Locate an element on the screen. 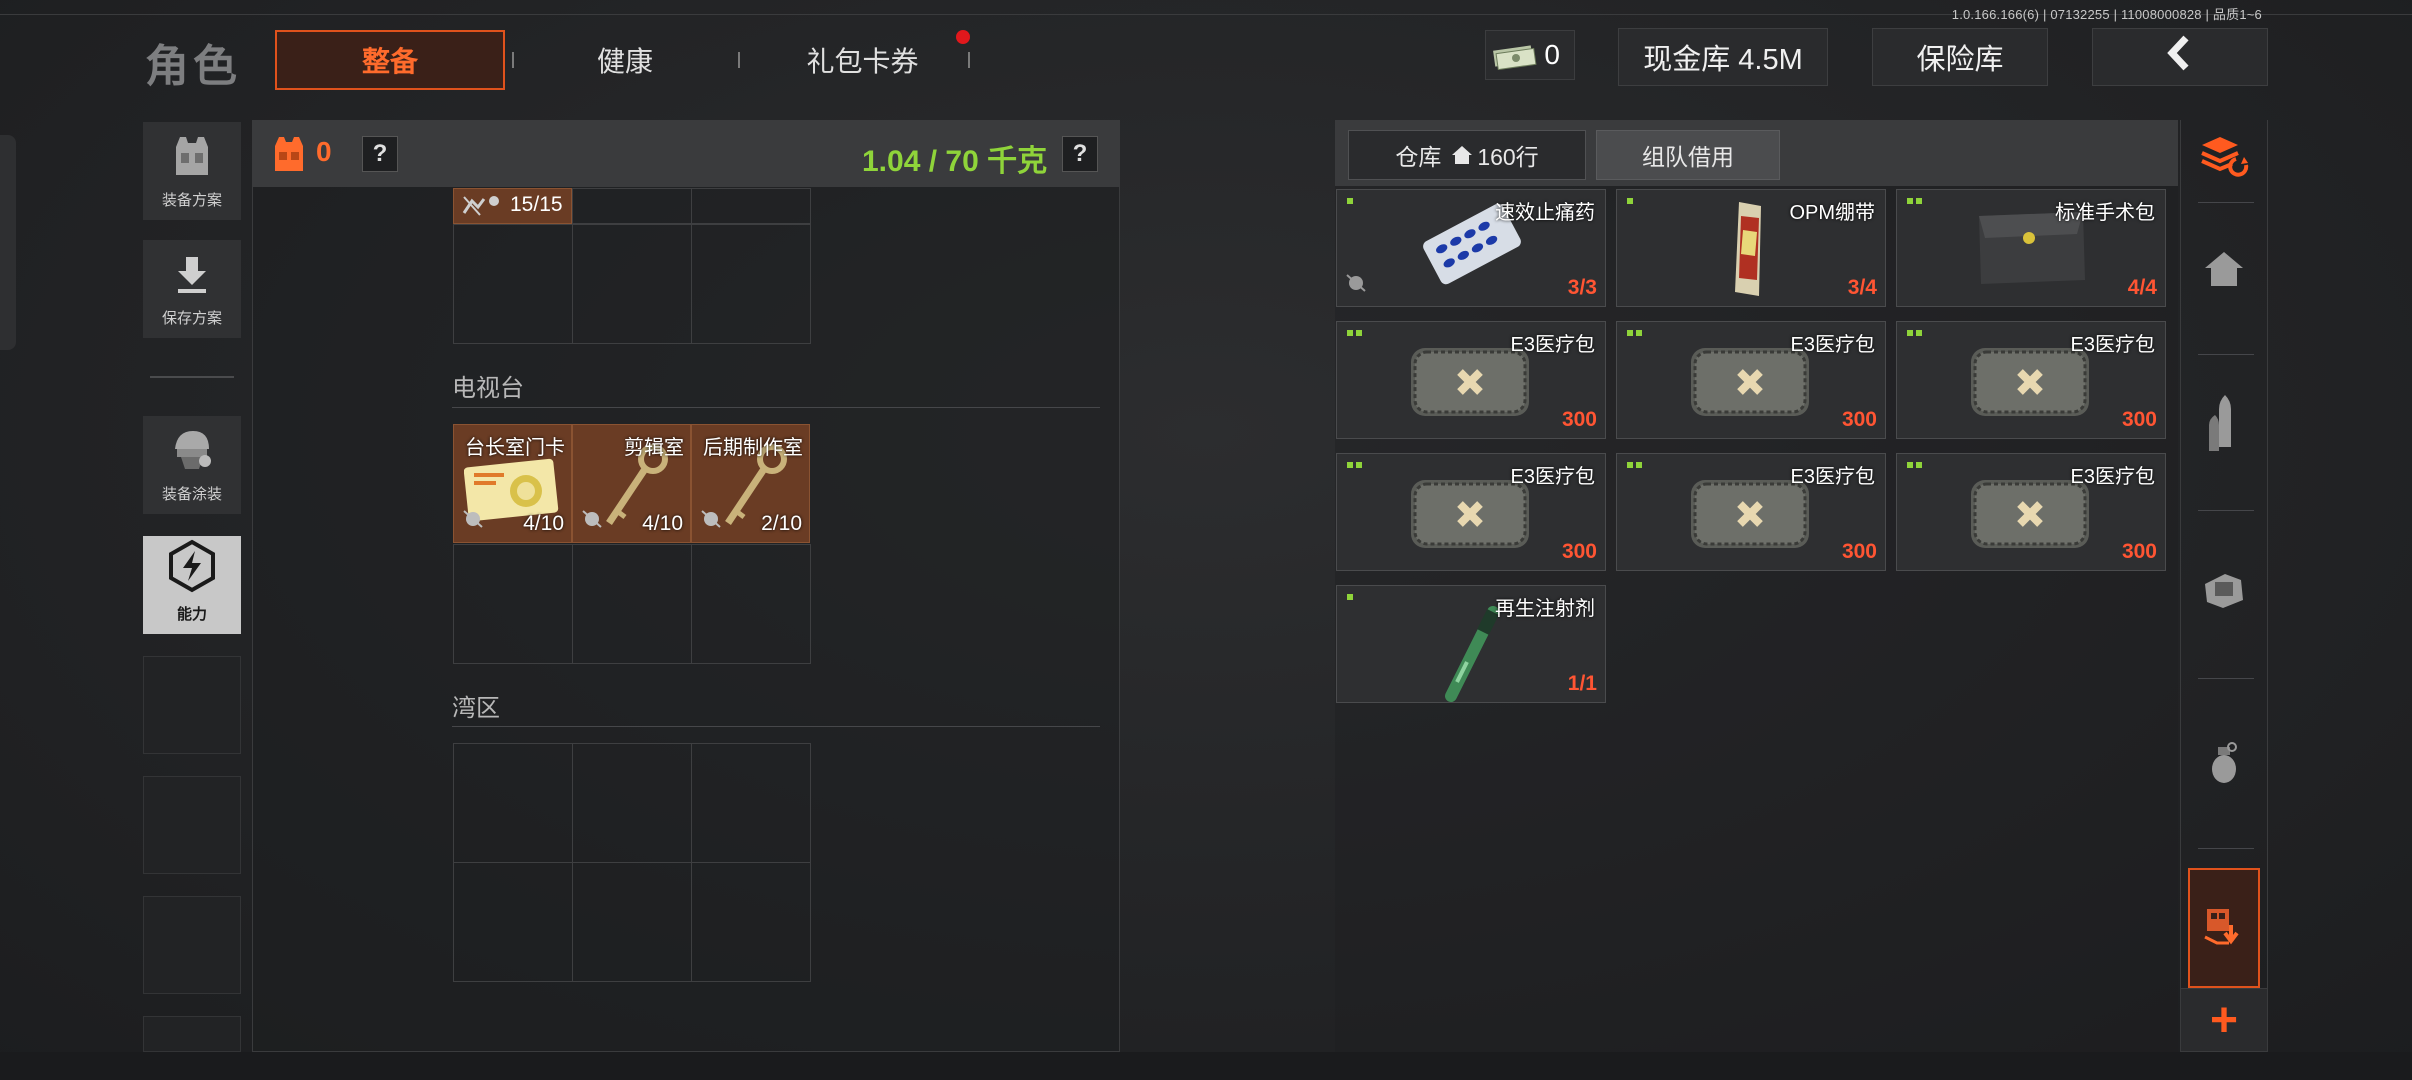 This screenshot has width=2412, height=1080. key-item-slot: 台长室门卡 4/10 is located at coordinates (512, 483).